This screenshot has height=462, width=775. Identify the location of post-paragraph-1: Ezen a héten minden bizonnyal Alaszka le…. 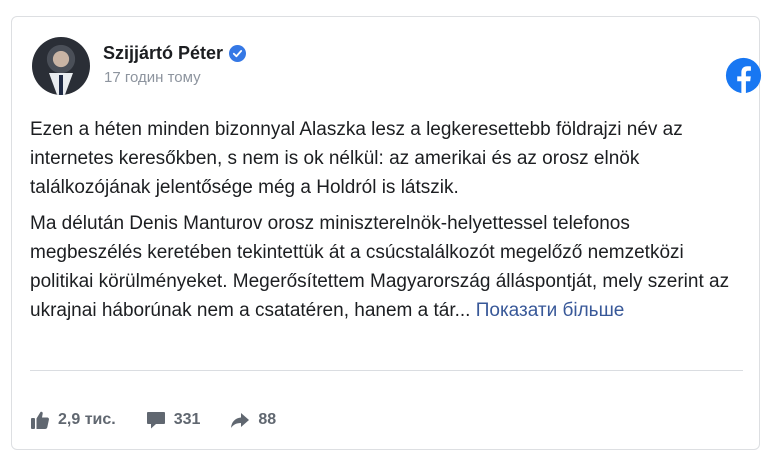
(356, 158).